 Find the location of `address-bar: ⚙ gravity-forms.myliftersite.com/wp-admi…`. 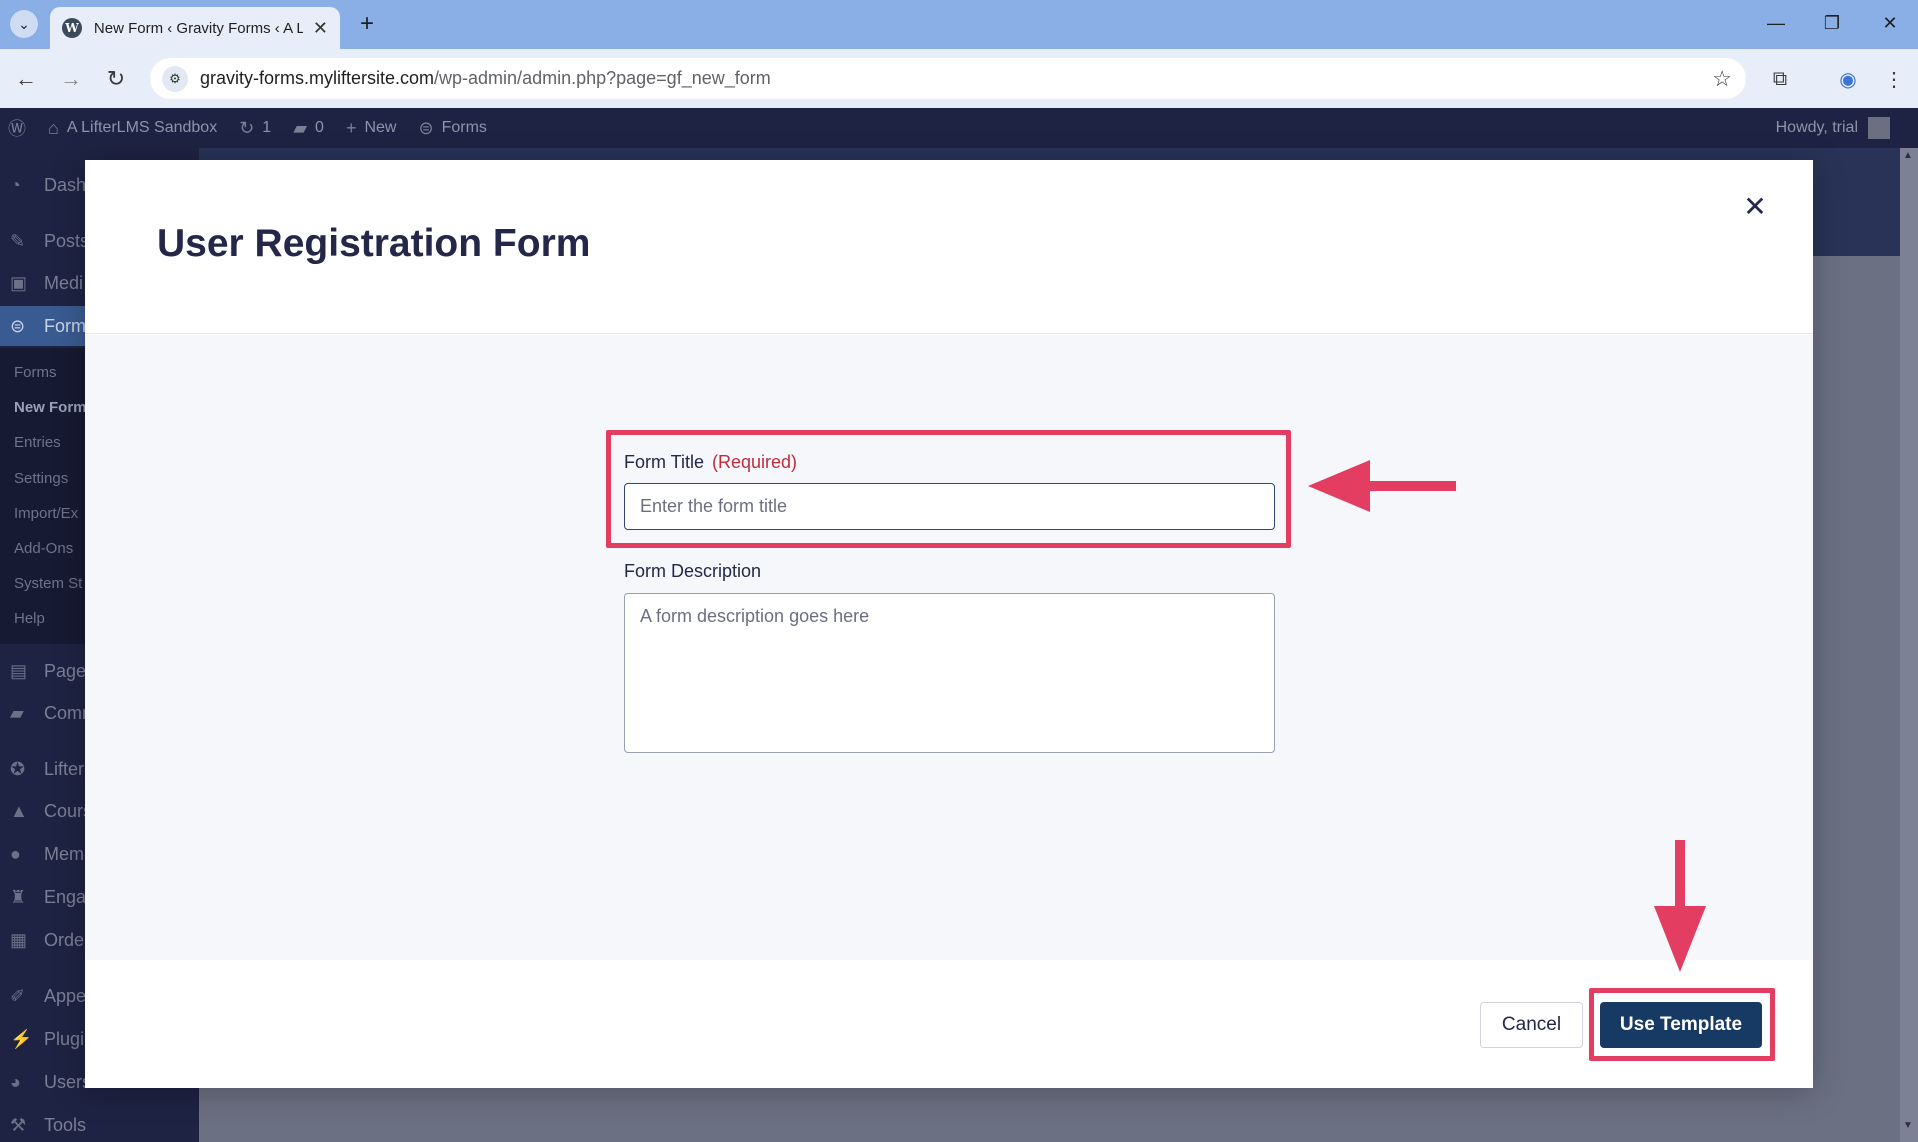

address-bar: ⚙ gravity-forms.myliftersite.com/wp-admi… is located at coordinates (948, 78).